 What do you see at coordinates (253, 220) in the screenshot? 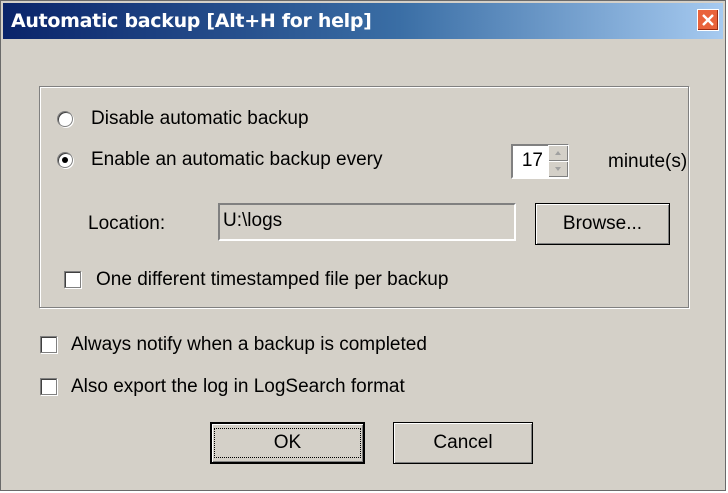
I see `location-value: U:\logs` at bounding box center [253, 220].